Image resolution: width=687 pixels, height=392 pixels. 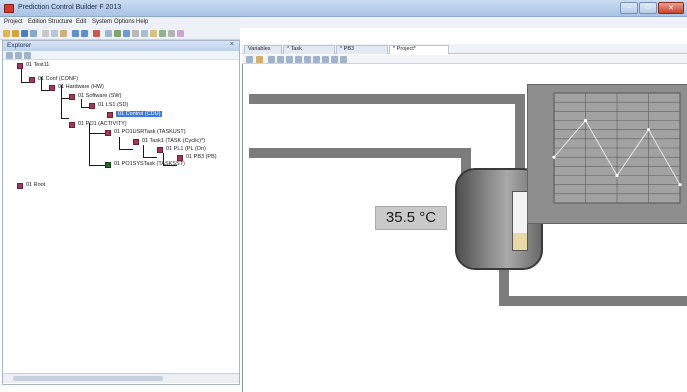 I want to click on temperature-display: 35.5 °C, so click(x=411, y=218).